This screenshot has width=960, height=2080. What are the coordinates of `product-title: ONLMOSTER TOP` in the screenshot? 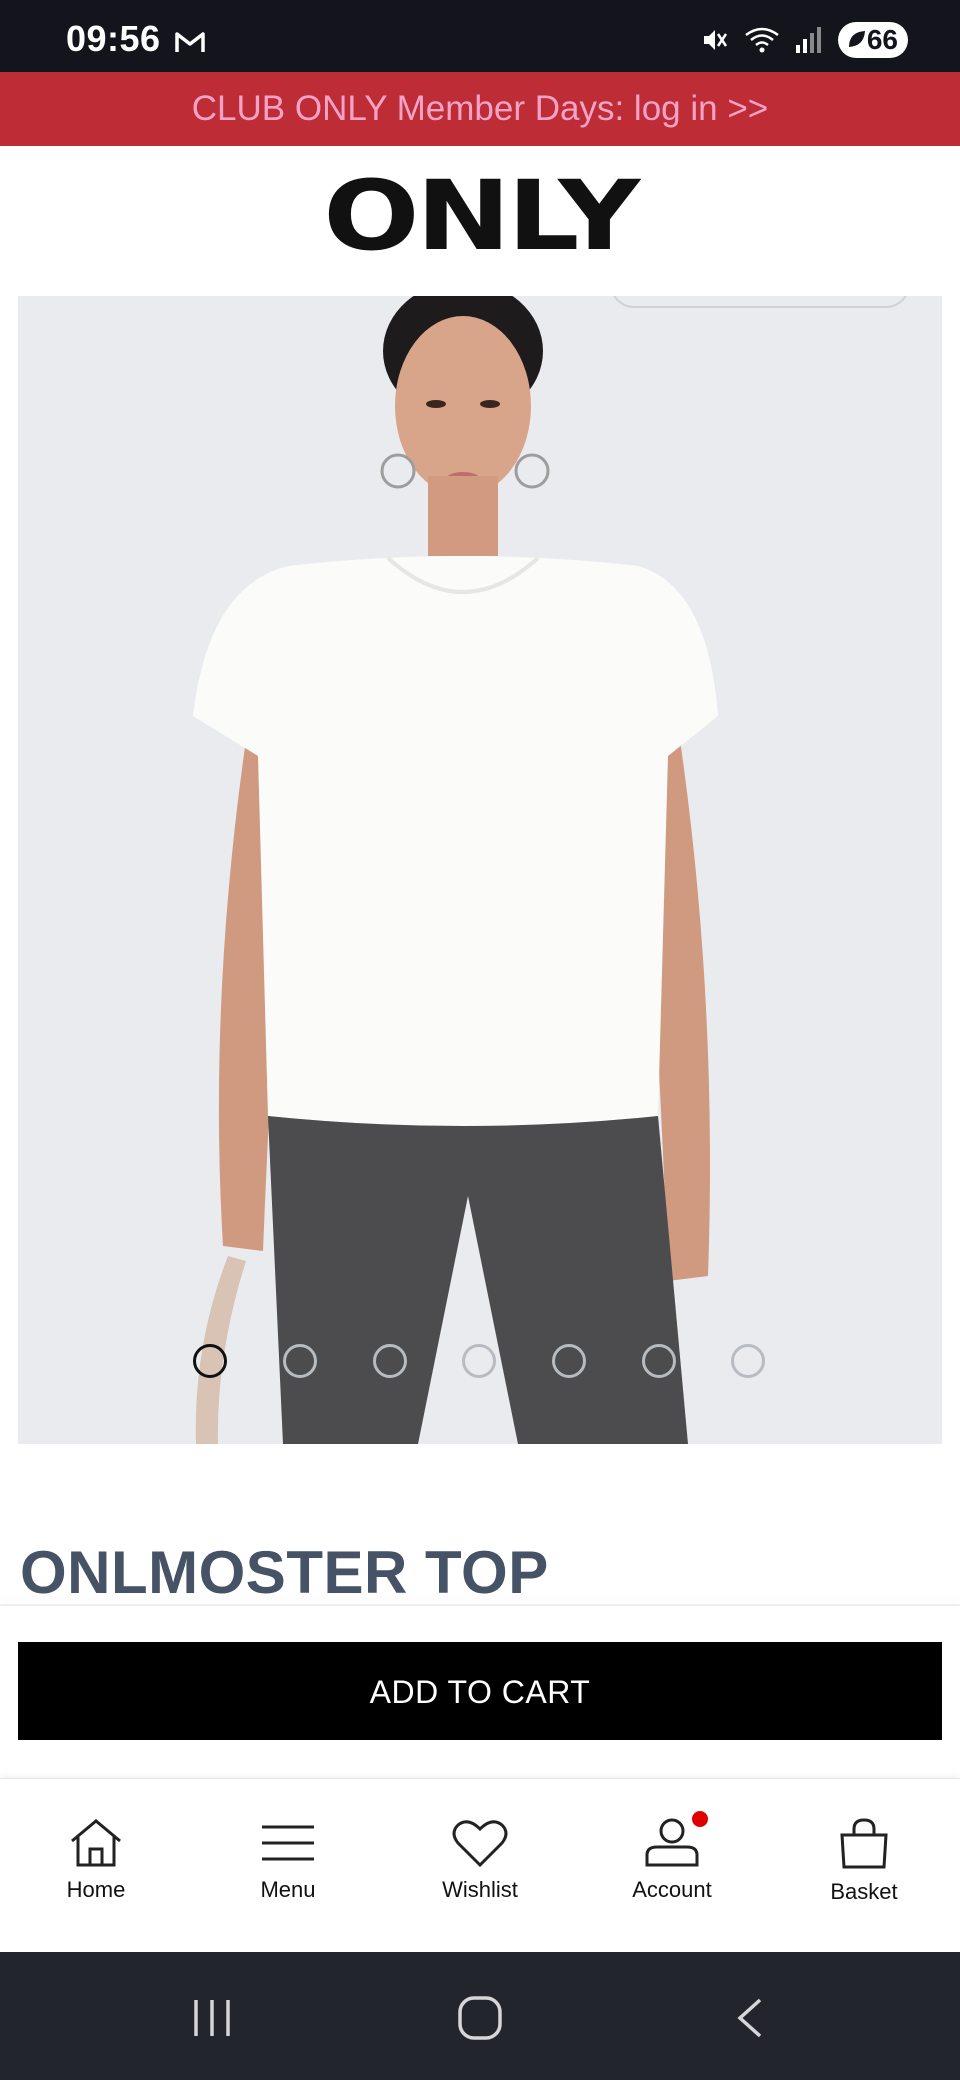 It's located at (284, 1572).